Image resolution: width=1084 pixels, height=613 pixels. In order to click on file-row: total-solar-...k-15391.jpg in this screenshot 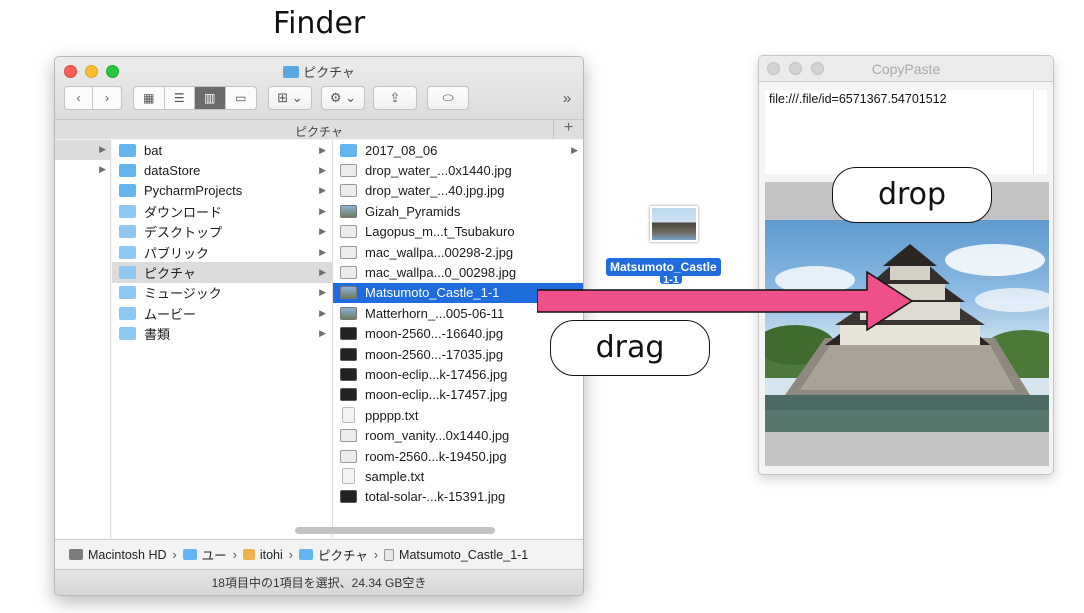, I will do `click(458, 497)`.